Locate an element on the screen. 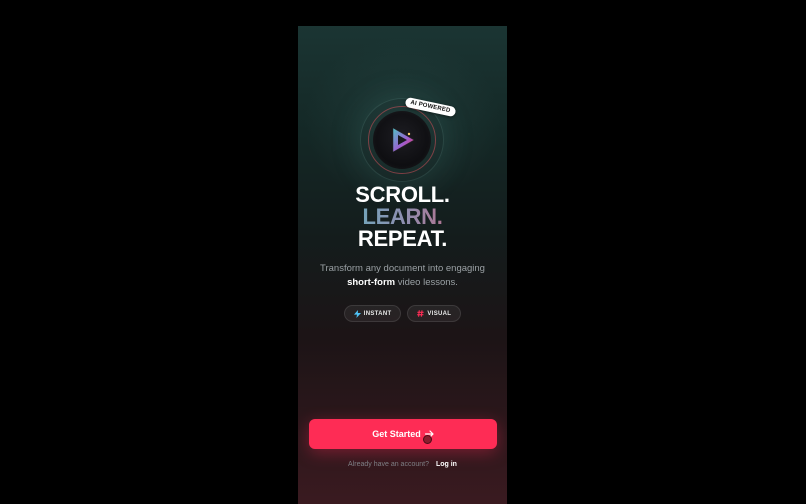 The image size is (806, 504). lightning-icon is located at coordinates (357, 313).